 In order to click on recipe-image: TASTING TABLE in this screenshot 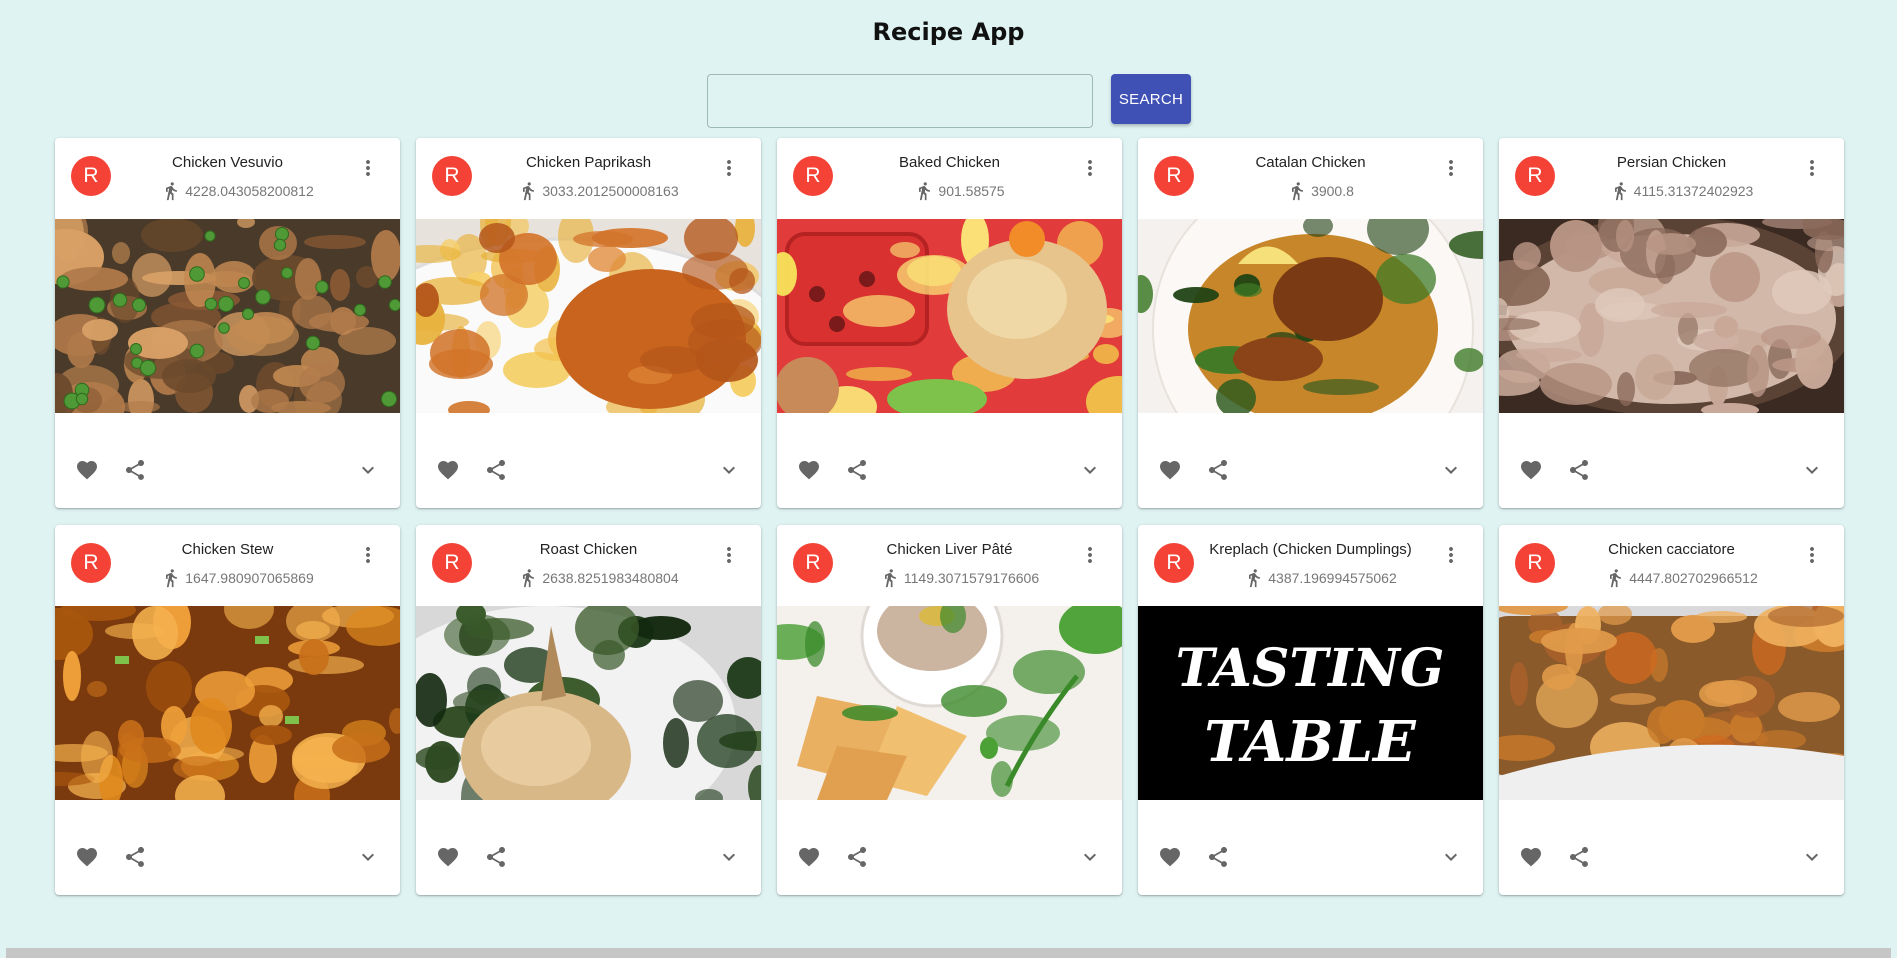, I will do `click(1310, 703)`.